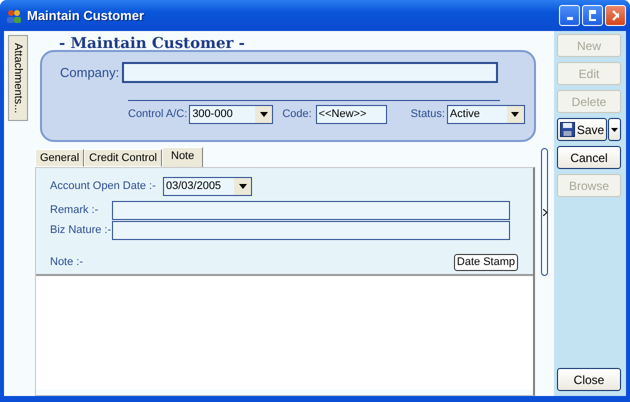  What do you see at coordinates (14, 16) in the screenshot?
I see `app-icon` at bounding box center [14, 16].